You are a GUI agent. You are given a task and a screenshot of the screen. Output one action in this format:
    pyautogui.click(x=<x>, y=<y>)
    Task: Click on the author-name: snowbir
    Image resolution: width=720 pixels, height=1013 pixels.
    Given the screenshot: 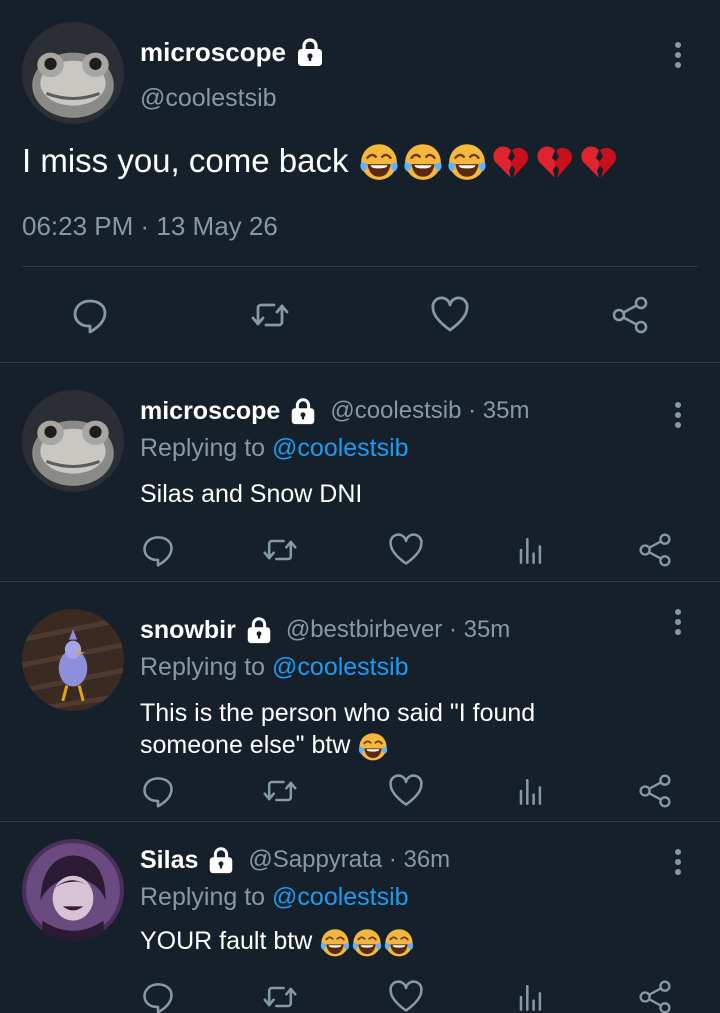 What is the action you would take?
    pyautogui.click(x=188, y=630)
    